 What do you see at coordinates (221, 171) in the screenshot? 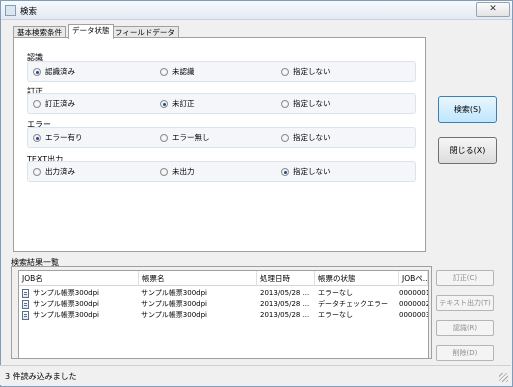
I see `group-text-output: 出力済み 未出力 指定しない` at bounding box center [221, 171].